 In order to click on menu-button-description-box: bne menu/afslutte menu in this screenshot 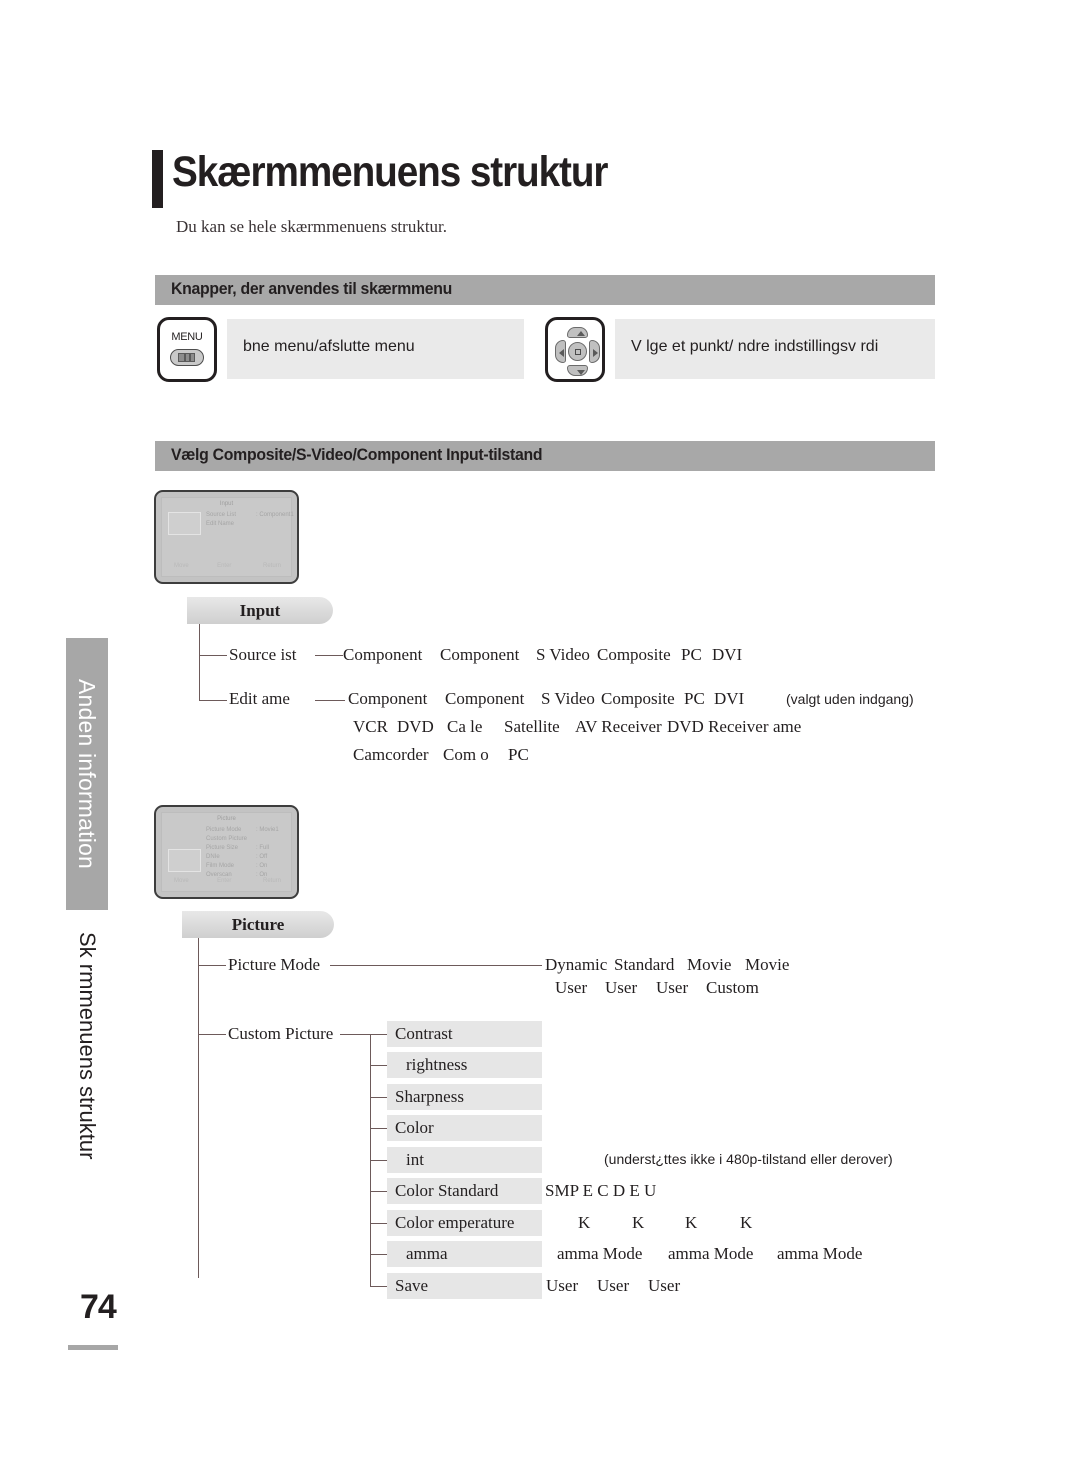, I will do `click(375, 349)`.